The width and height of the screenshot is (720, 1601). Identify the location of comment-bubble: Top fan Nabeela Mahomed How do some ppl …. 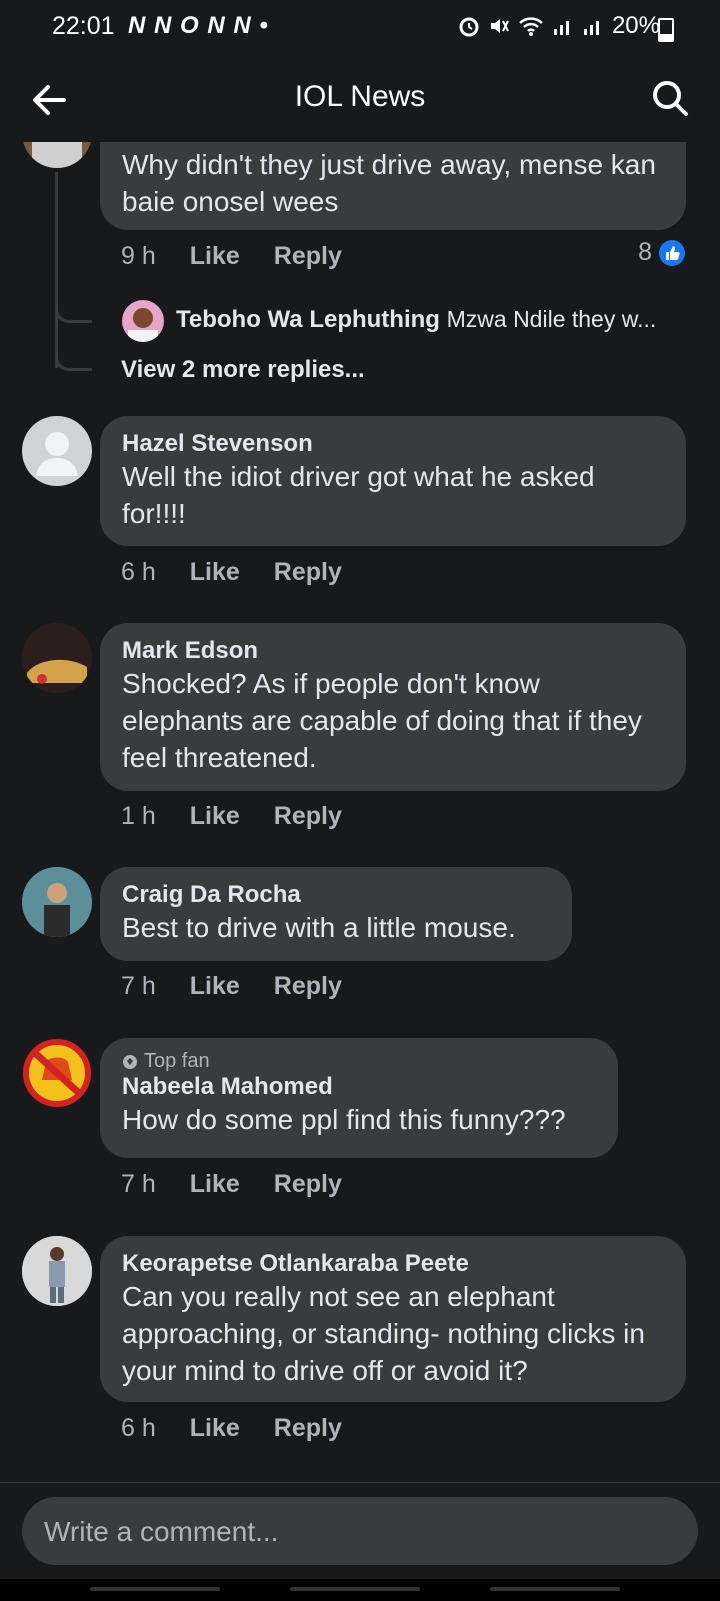
(359, 1098).